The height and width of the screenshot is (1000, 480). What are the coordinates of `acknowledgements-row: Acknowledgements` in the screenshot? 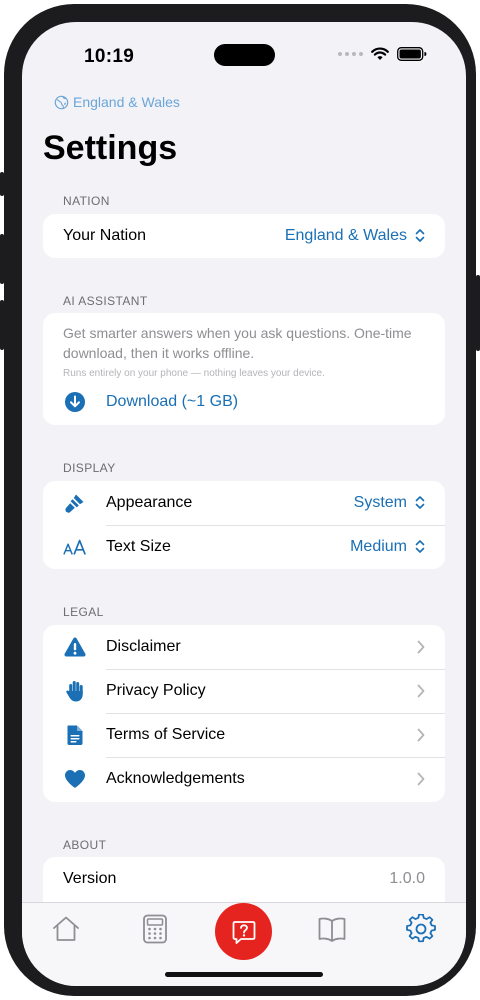 It's located at (244, 779).